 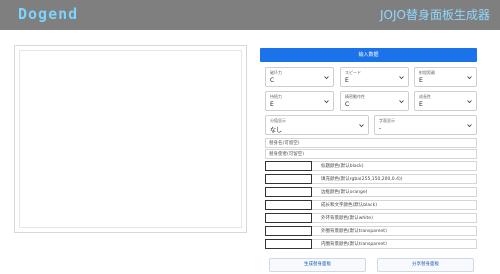 I want to click on select-label: 字面显示, so click(x=387, y=120).